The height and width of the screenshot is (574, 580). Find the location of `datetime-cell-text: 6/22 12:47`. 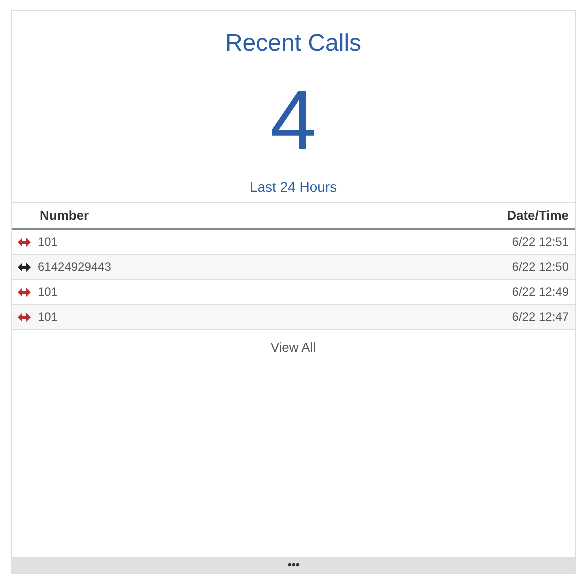

datetime-cell-text: 6/22 12:47 is located at coordinates (540, 317).